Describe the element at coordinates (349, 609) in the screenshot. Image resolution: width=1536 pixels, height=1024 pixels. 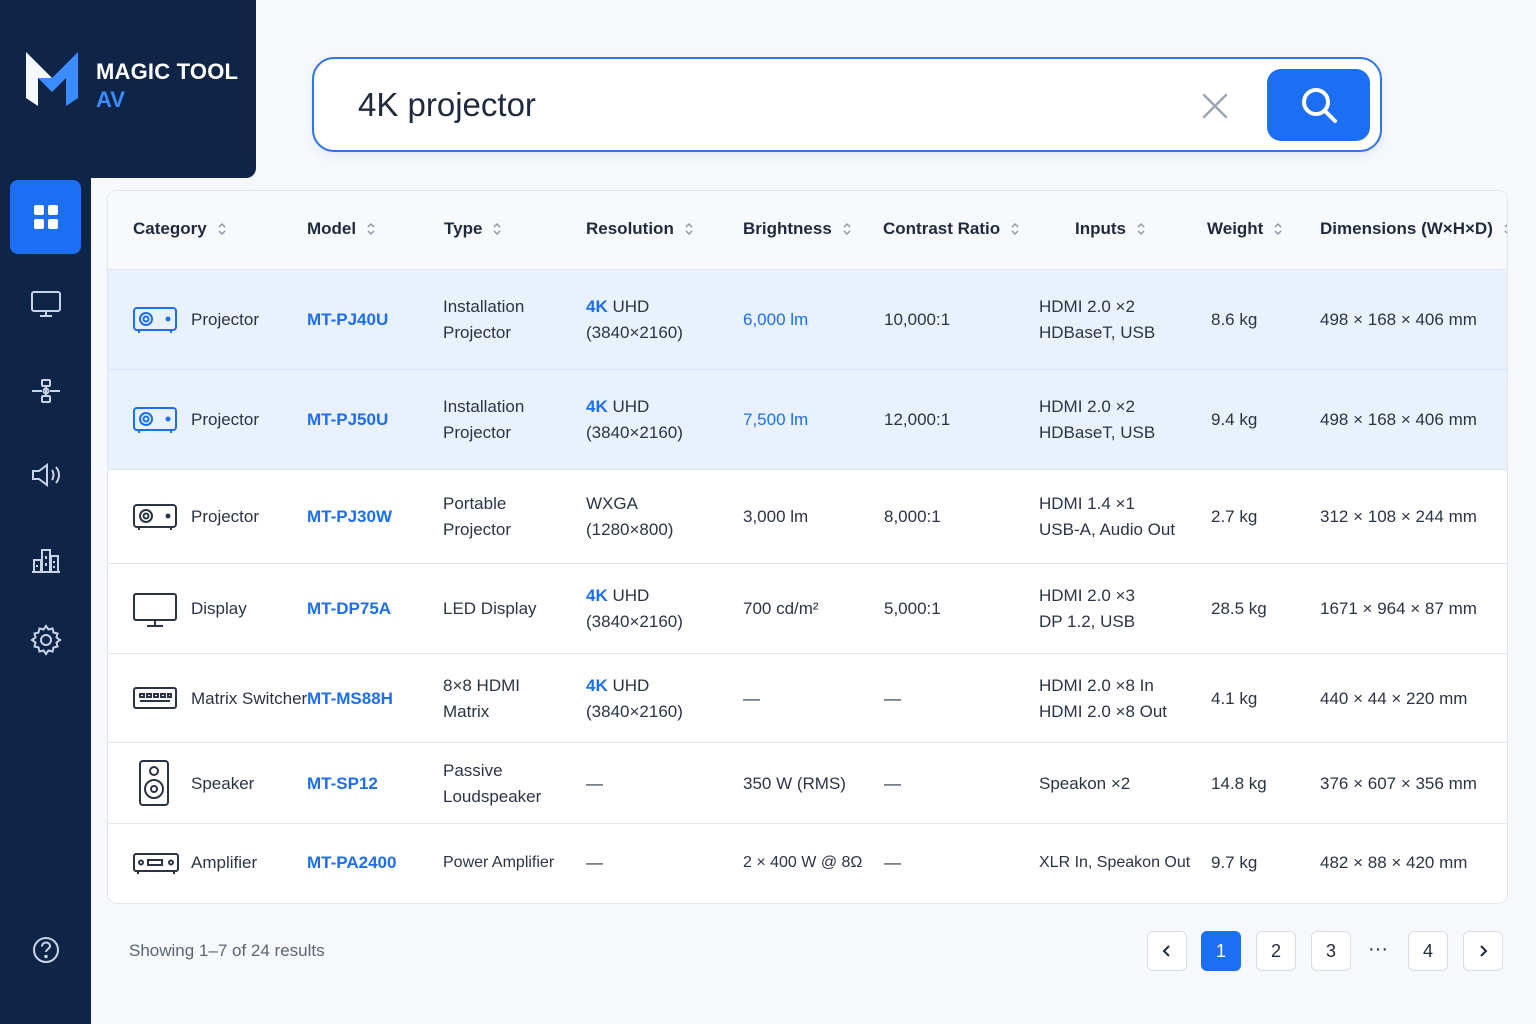
I see `model-link: MT-DP75A` at that location.